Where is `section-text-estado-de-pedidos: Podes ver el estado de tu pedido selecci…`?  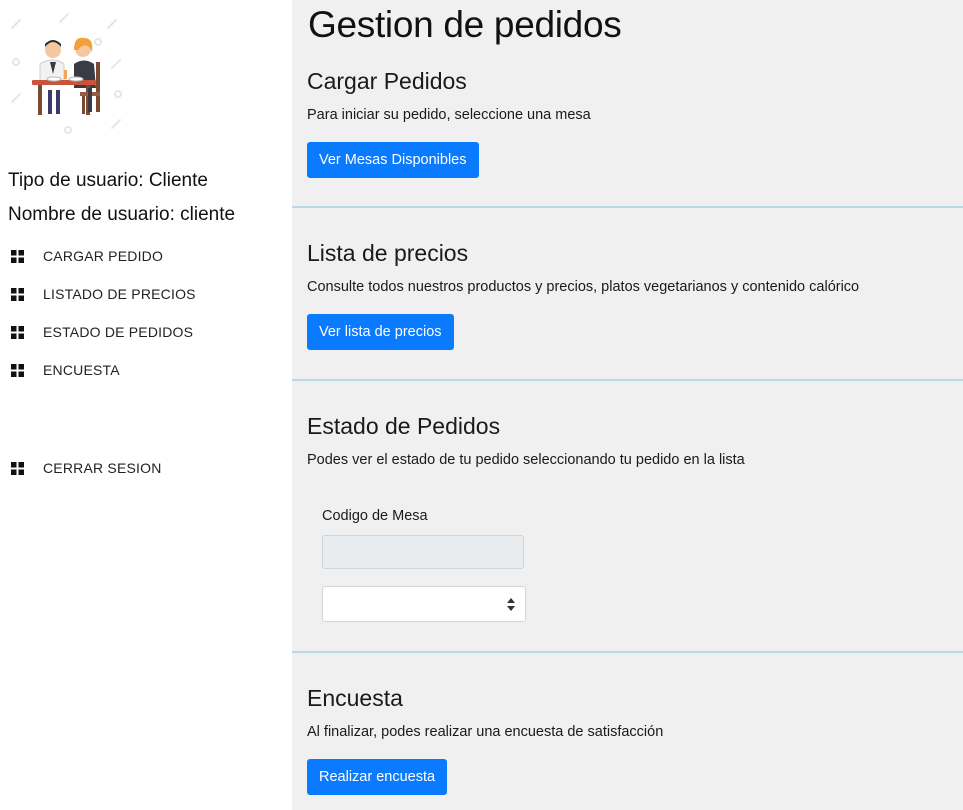 section-text-estado-de-pedidos: Podes ver el estado de tu pedido selecci… is located at coordinates (526, 460).